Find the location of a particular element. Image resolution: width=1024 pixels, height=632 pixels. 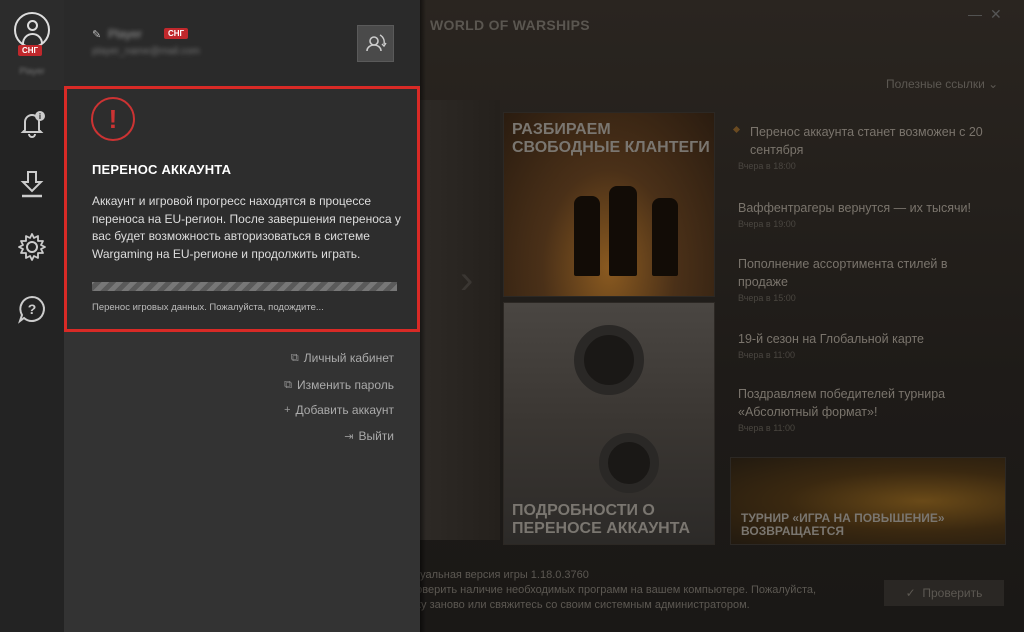

change-password-label: Изменить пароль is located at coordinates (345, 385).